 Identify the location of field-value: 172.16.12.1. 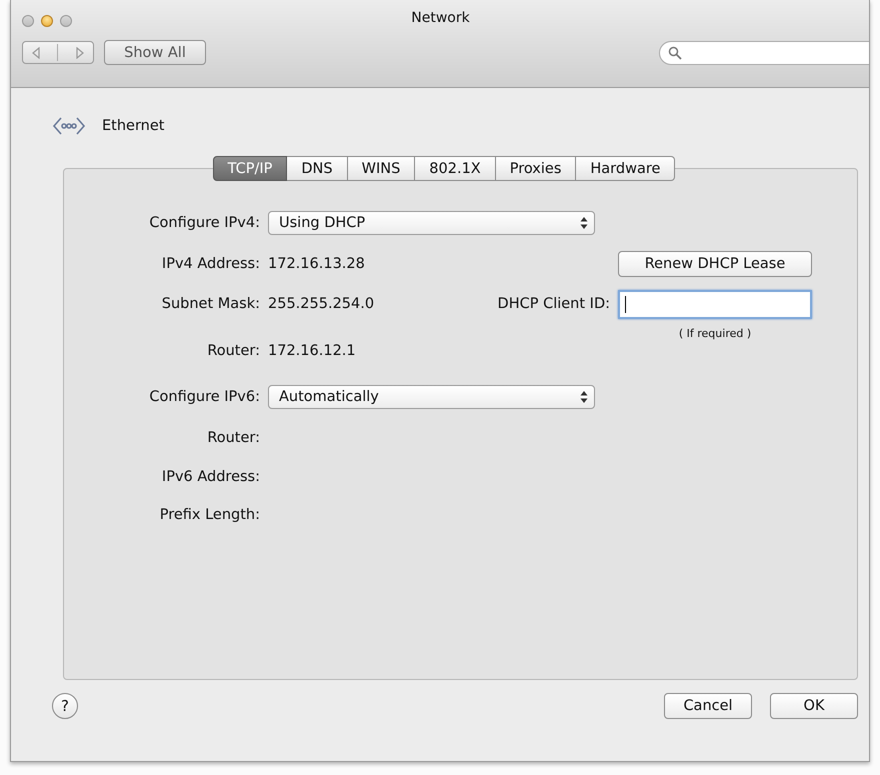
(312, 350).